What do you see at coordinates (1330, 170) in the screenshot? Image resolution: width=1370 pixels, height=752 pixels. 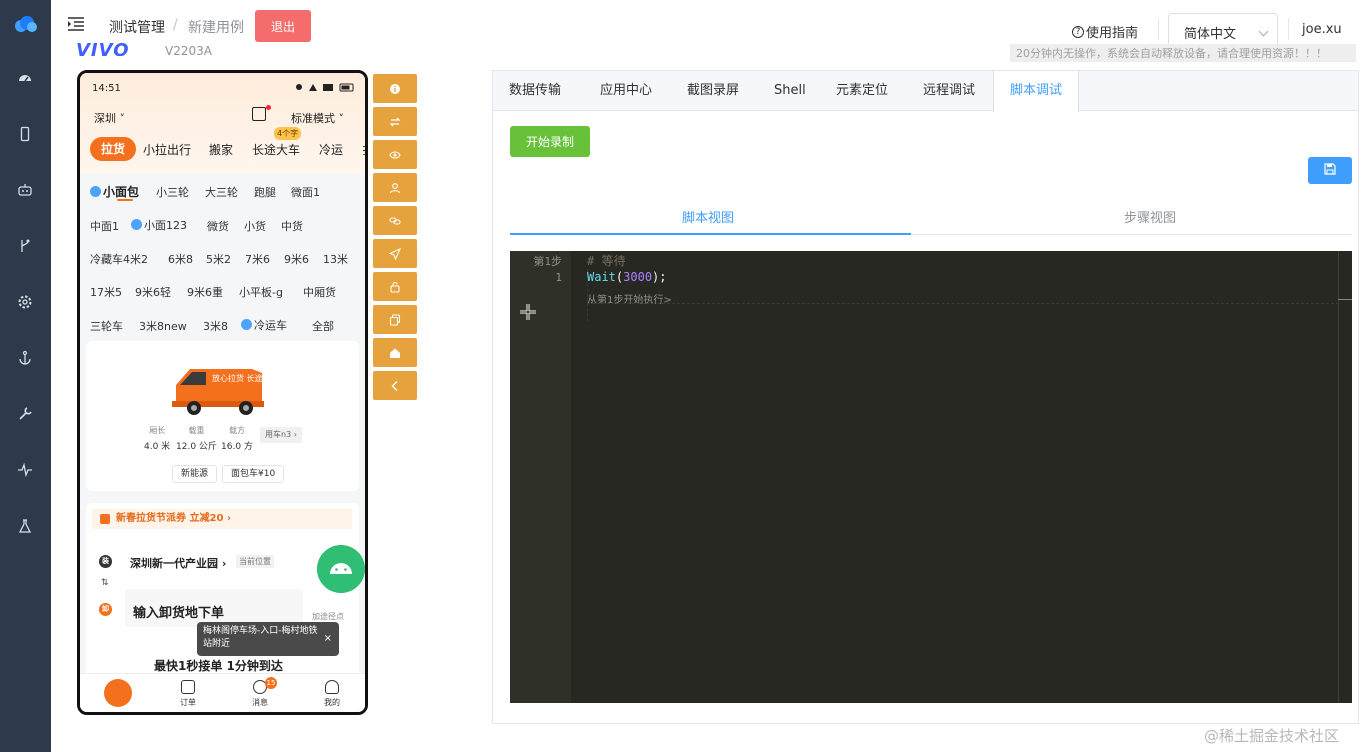 I see `save-button` at bounding box center [1330, 170].